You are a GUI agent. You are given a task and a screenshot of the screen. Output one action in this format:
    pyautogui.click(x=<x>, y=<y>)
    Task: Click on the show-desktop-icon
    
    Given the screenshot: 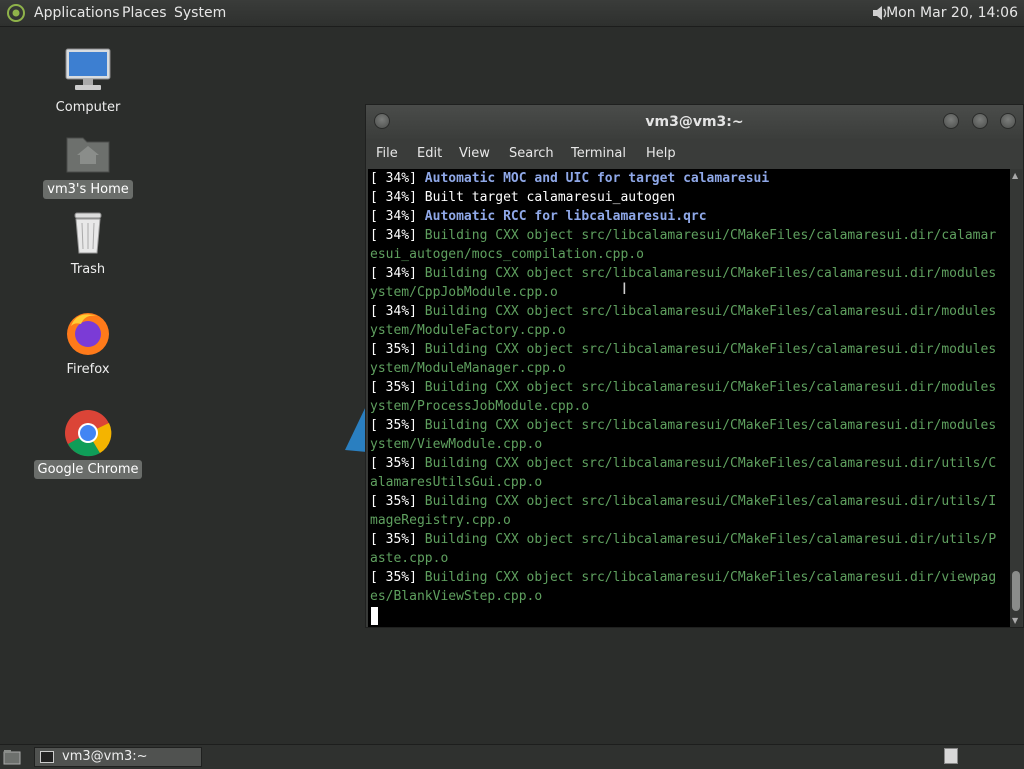 What is the action you would take?
    pyautogui.click(x=12, y=757)
    